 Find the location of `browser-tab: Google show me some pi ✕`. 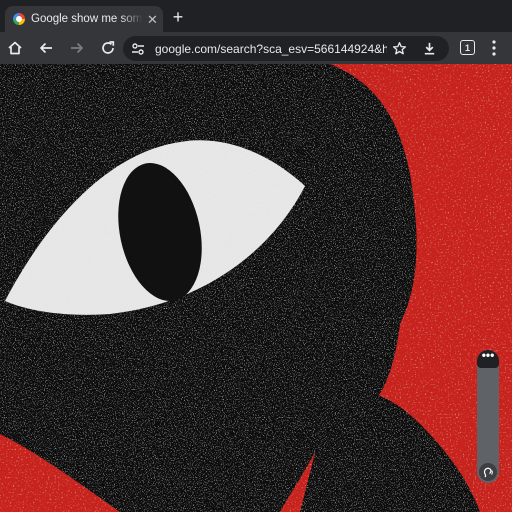

browser-tab: Google show me some pi ✕ is located at coordinates (84, 19).